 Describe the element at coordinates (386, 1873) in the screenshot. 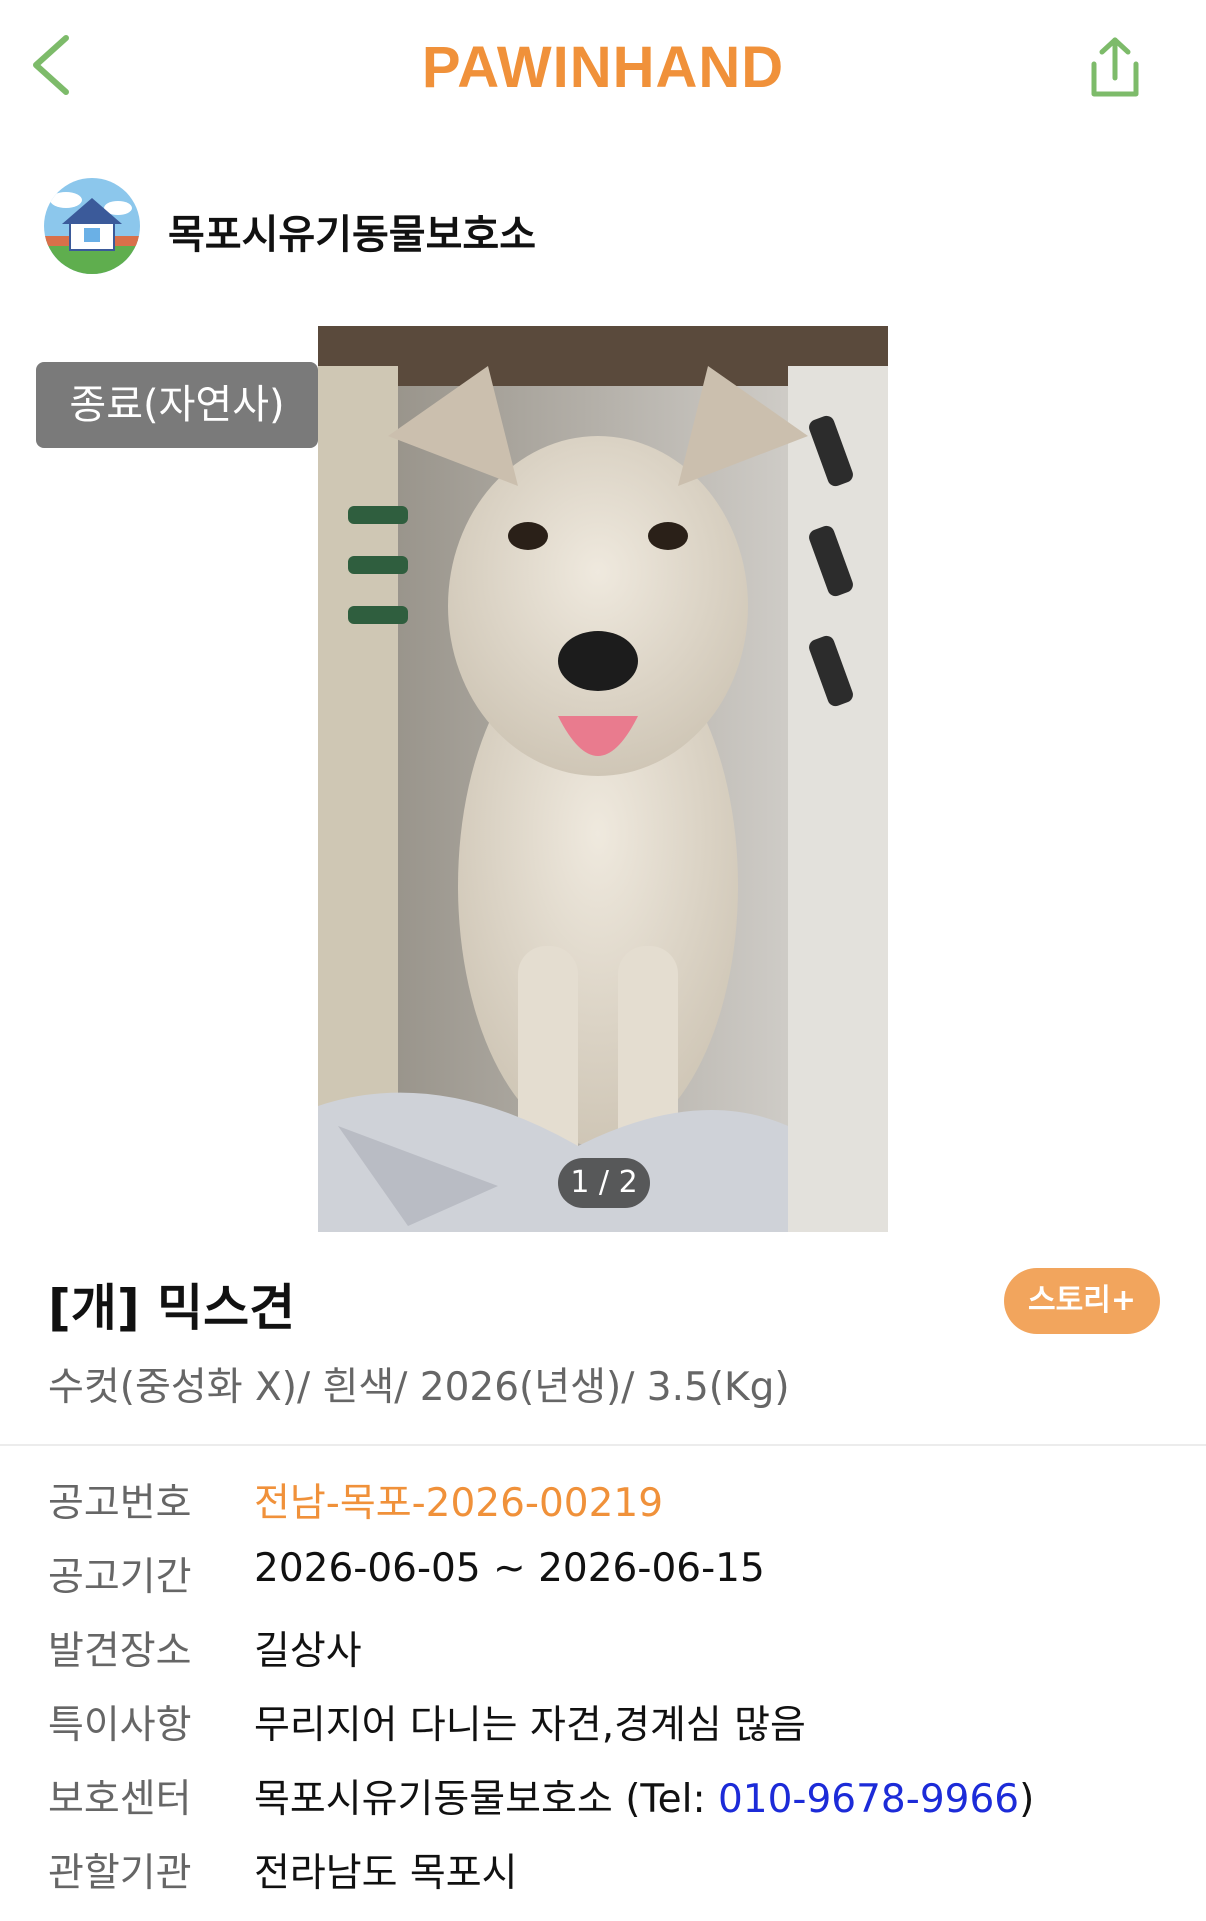

I see `jurisdiction: 전라남도 목포시` at that location.